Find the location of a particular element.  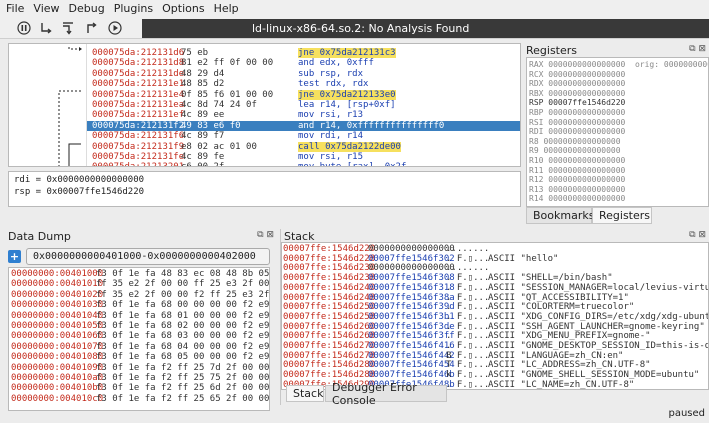

hex-bytes: f3 0f 1e fa f2 ff 25 65 2f 00 00 0f is located at coordinates (183, 398).